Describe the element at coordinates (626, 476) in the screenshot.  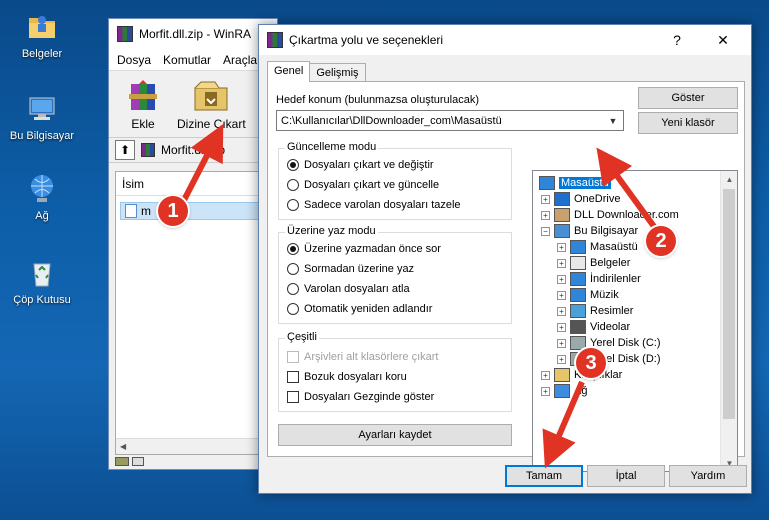
I see `cancel-button: İptal` at that location.